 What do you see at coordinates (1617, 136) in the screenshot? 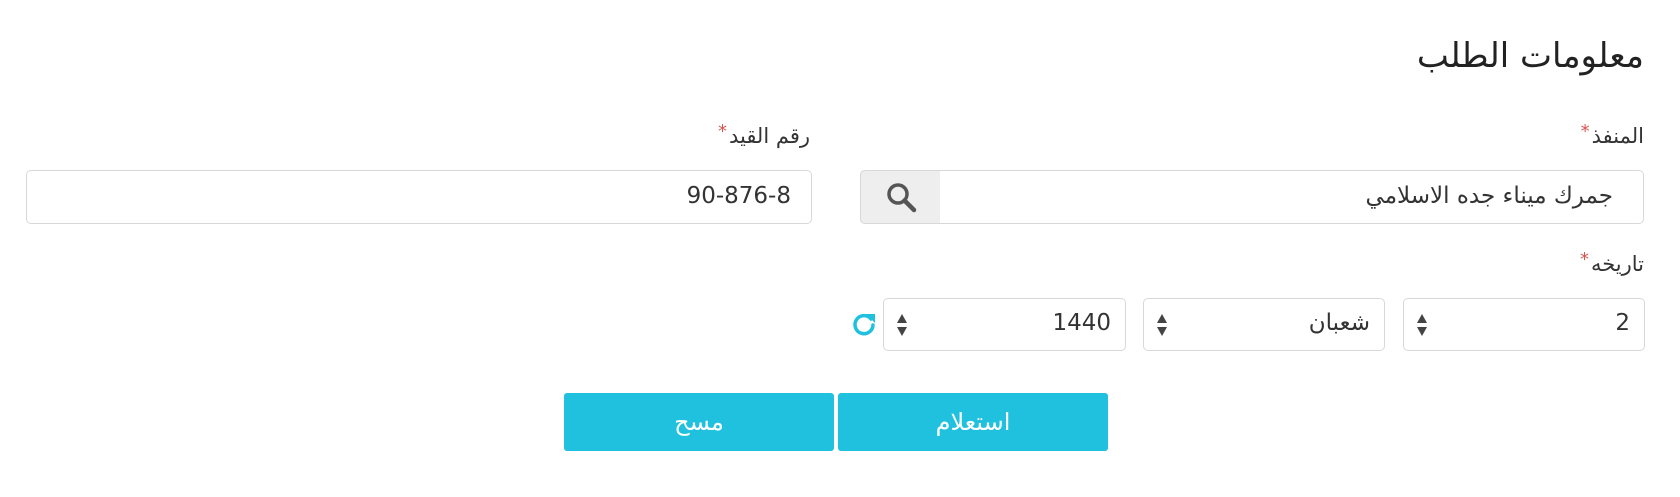
I see `port-label-text: المنفذ` at bounding box center [1617, 136].